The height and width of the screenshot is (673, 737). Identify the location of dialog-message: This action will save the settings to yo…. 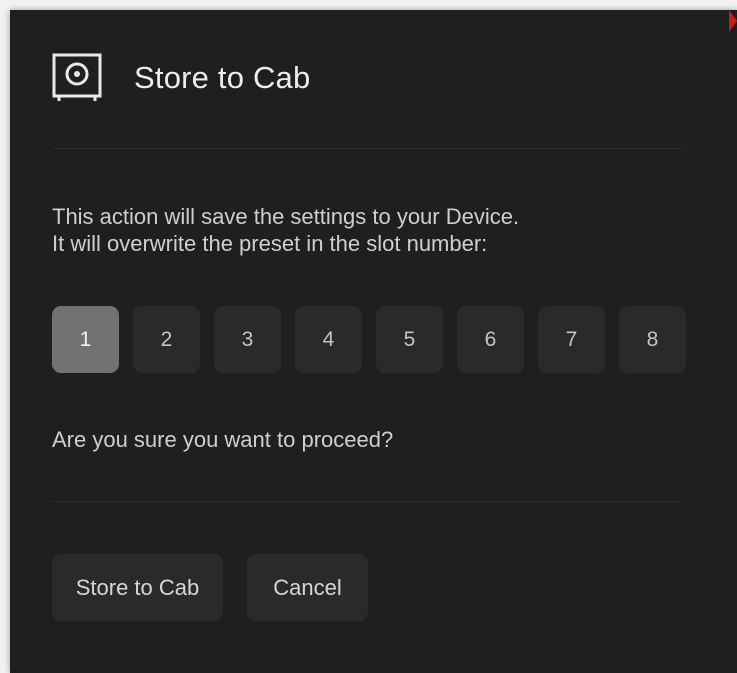
(285, 230).